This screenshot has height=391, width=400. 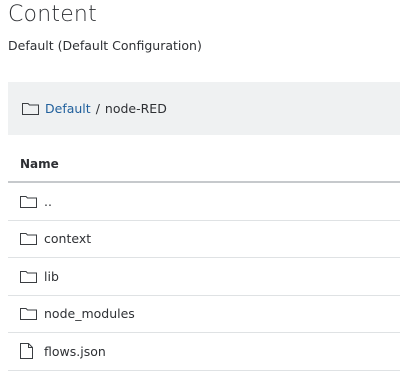 What do you see at coordinates (105, 45) in the screenshot?
I see `page-subtitle: Default (Default Configuration)` at bounding box center [105, 45].